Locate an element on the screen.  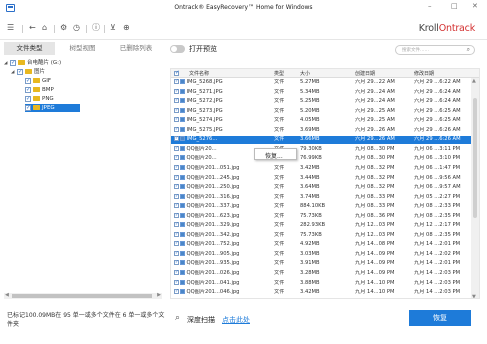
file-name-cell: IMG_5272.JPG is located at coordinates (223, 102).